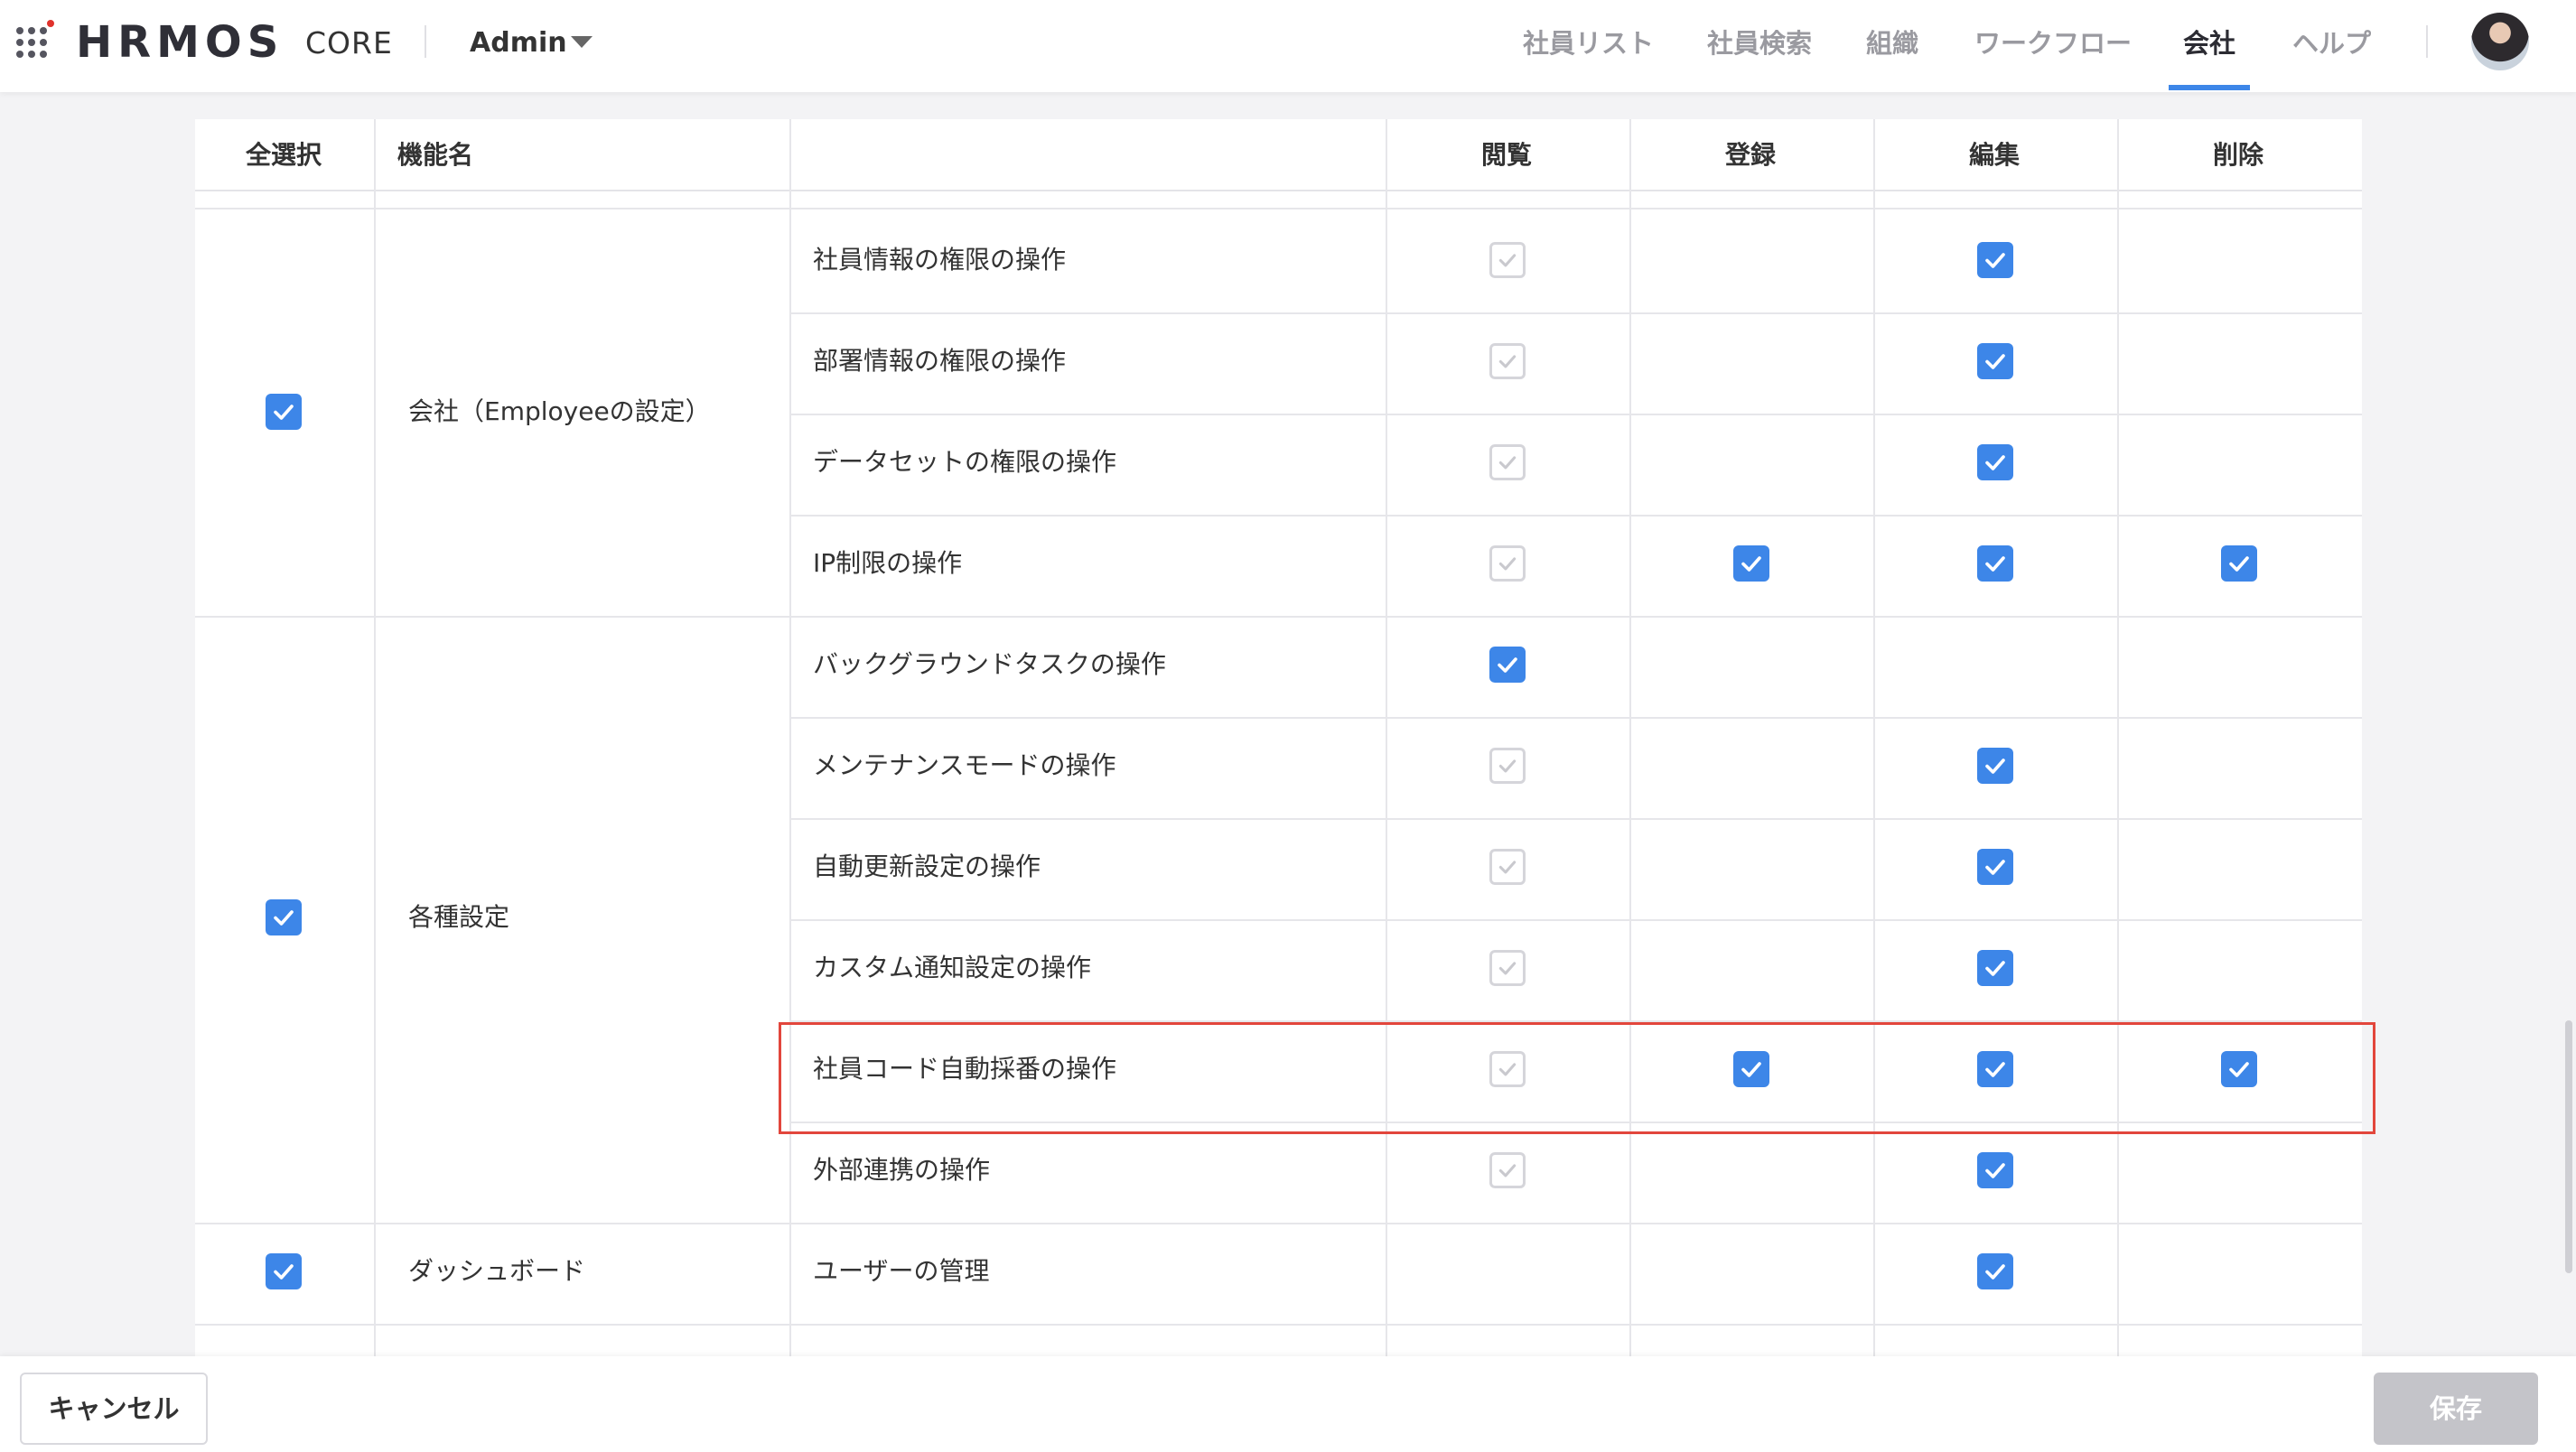  I want to click on user-avatar, so click(2500, 42).